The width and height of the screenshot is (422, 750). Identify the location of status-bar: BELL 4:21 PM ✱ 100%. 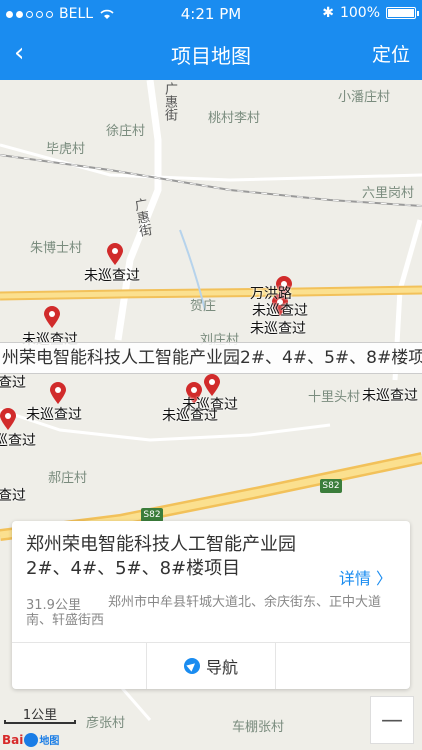
(211, 14).